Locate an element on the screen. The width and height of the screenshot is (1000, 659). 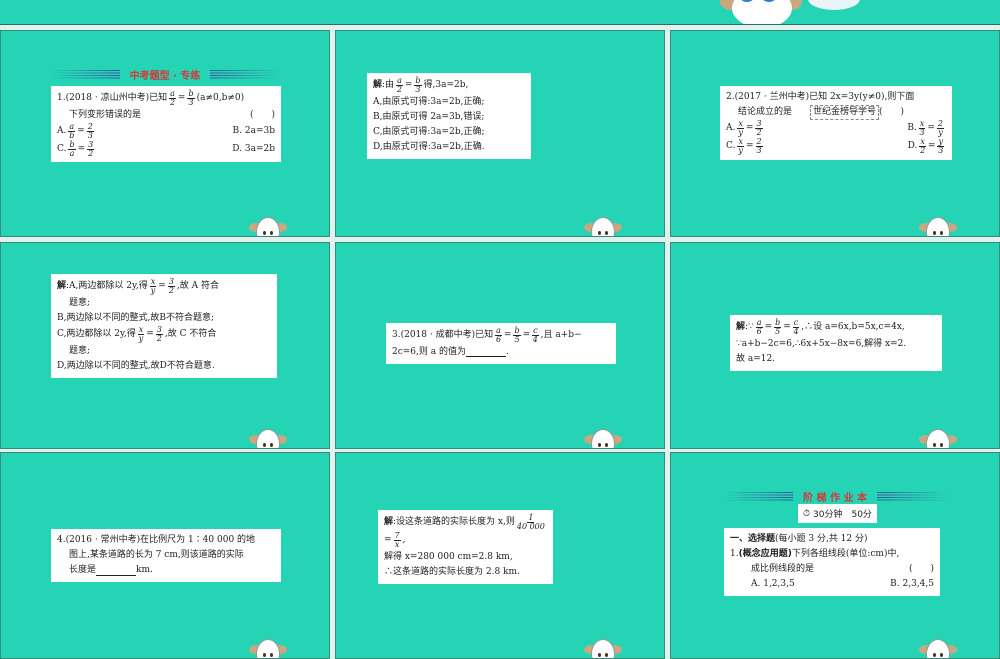
fraction: b5 is located at coordinates (778, 327).